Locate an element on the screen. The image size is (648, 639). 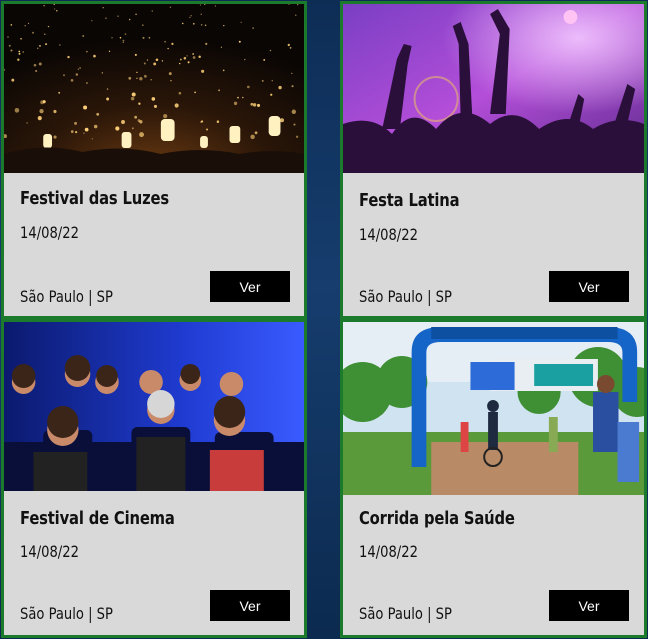
cinema-audience-image is located at coordinates (154, 406).